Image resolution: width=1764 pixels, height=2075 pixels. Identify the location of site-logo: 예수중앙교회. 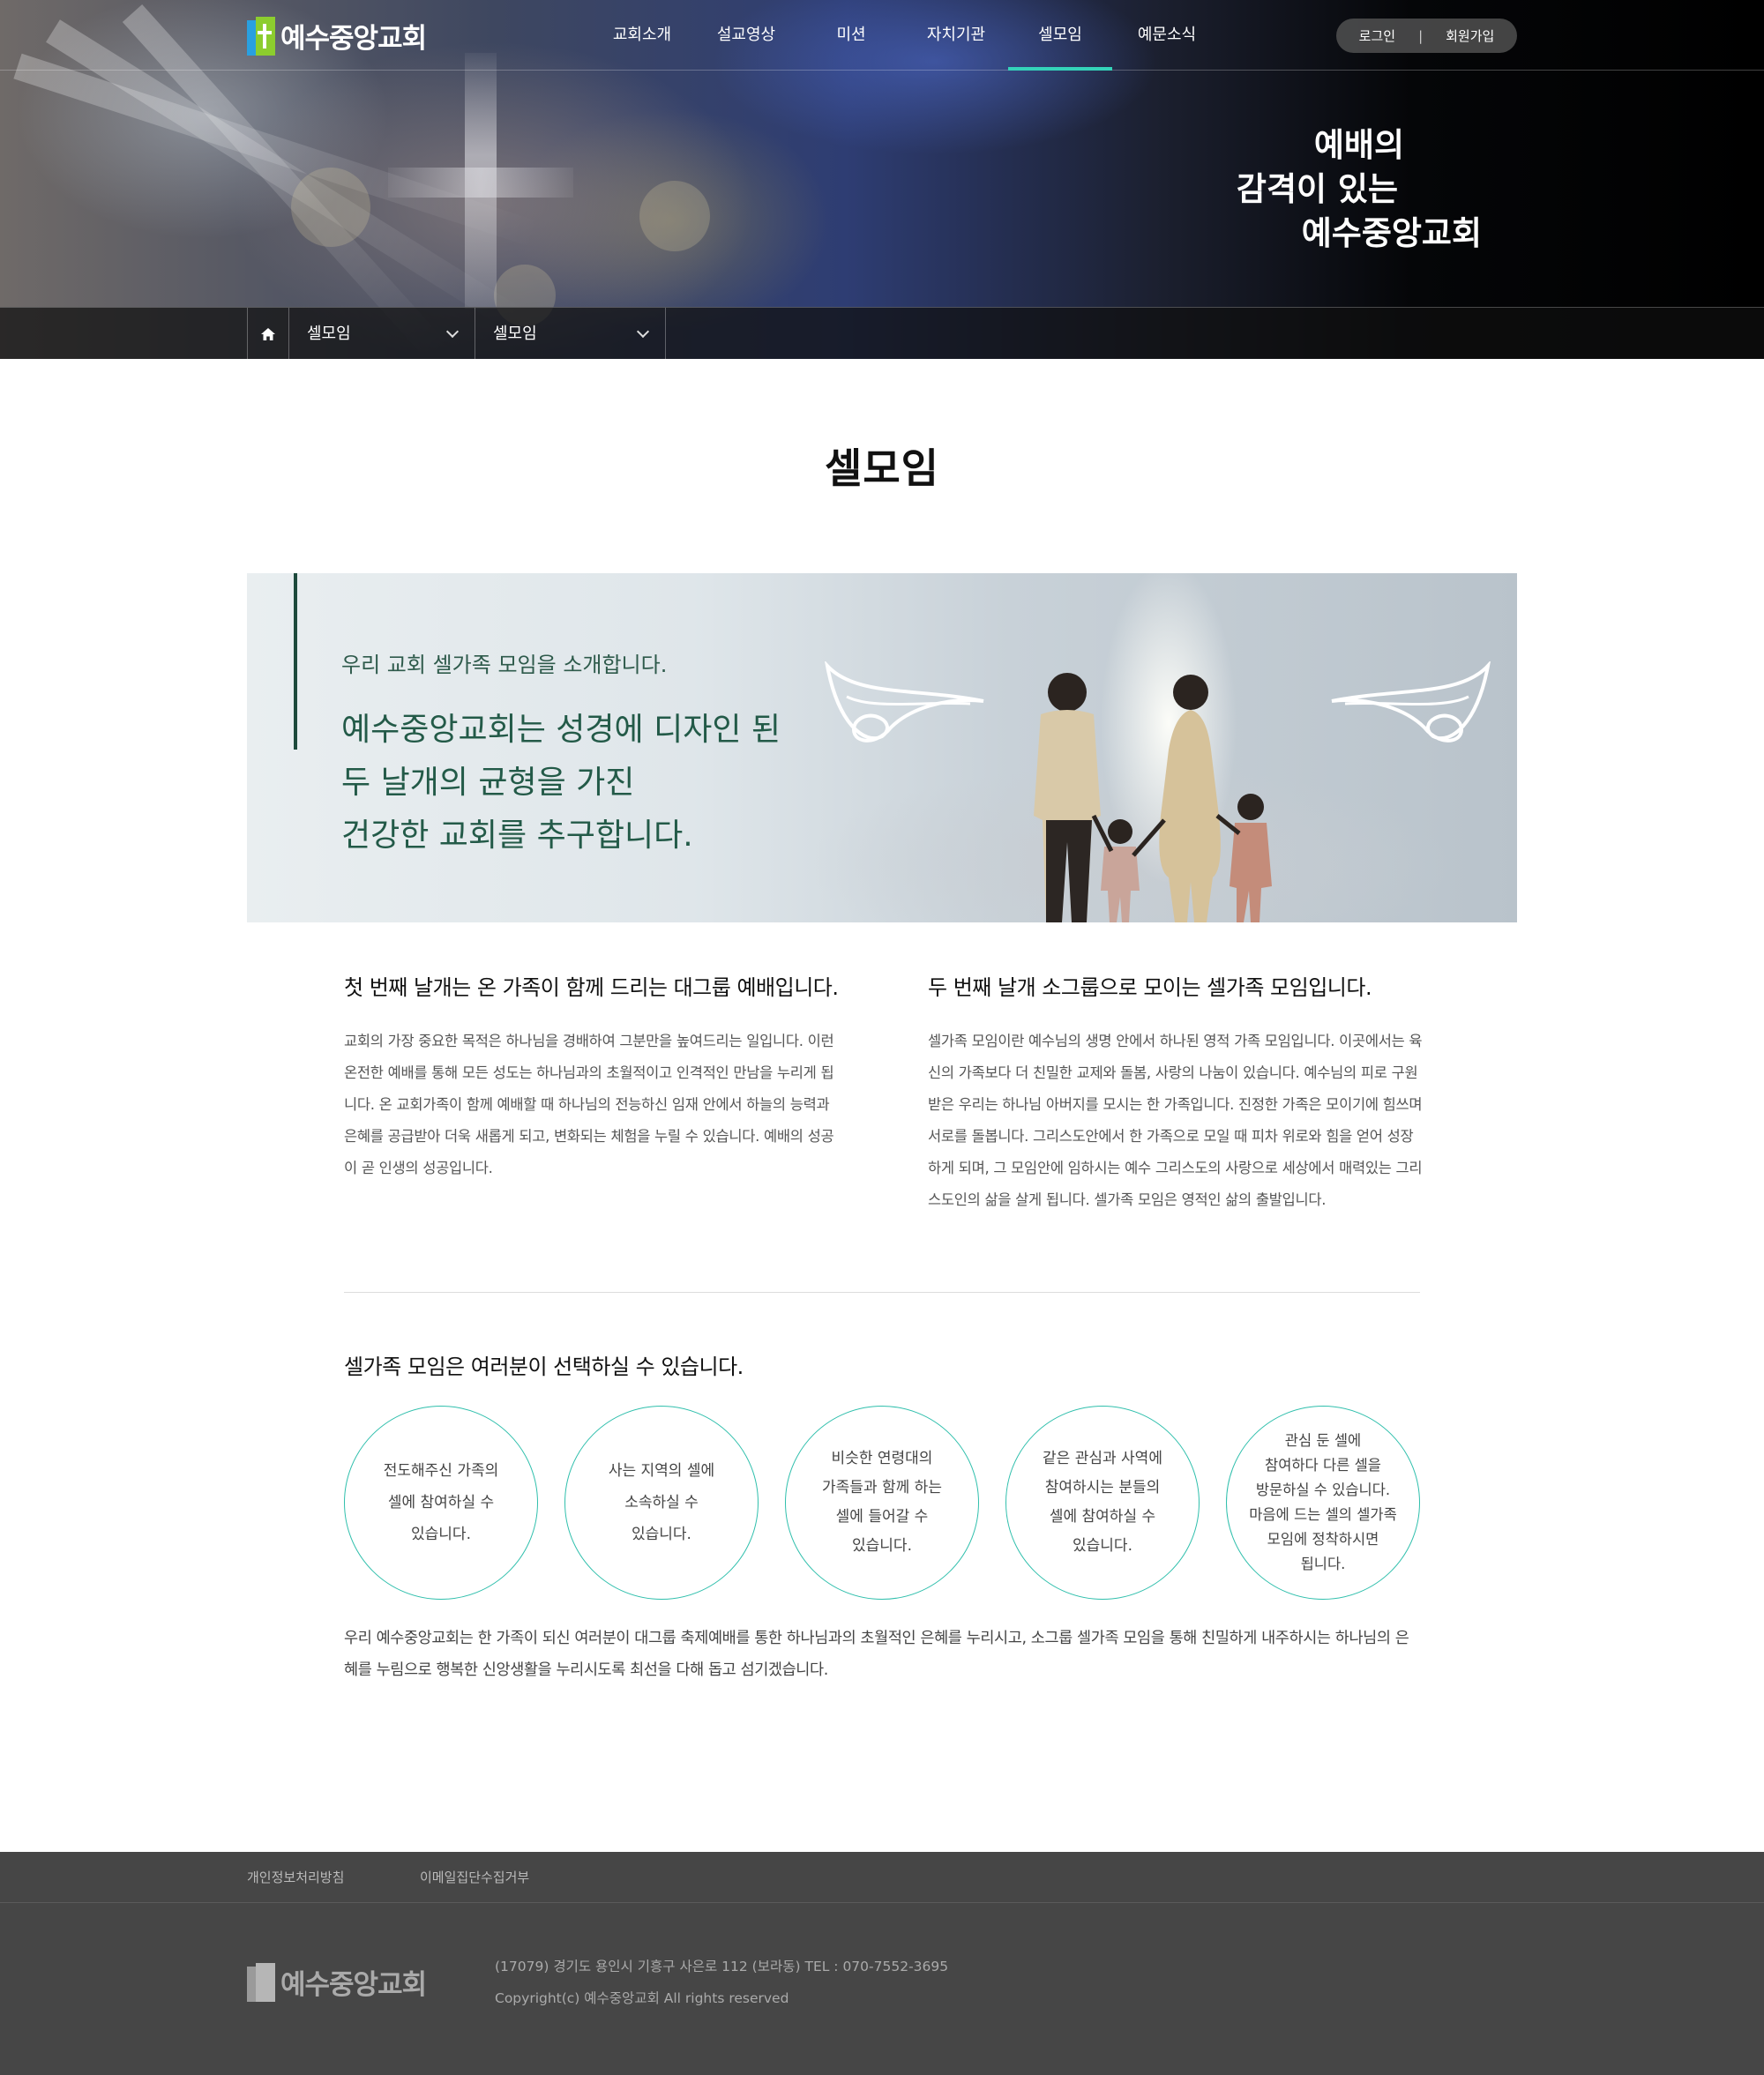
(337, 36).